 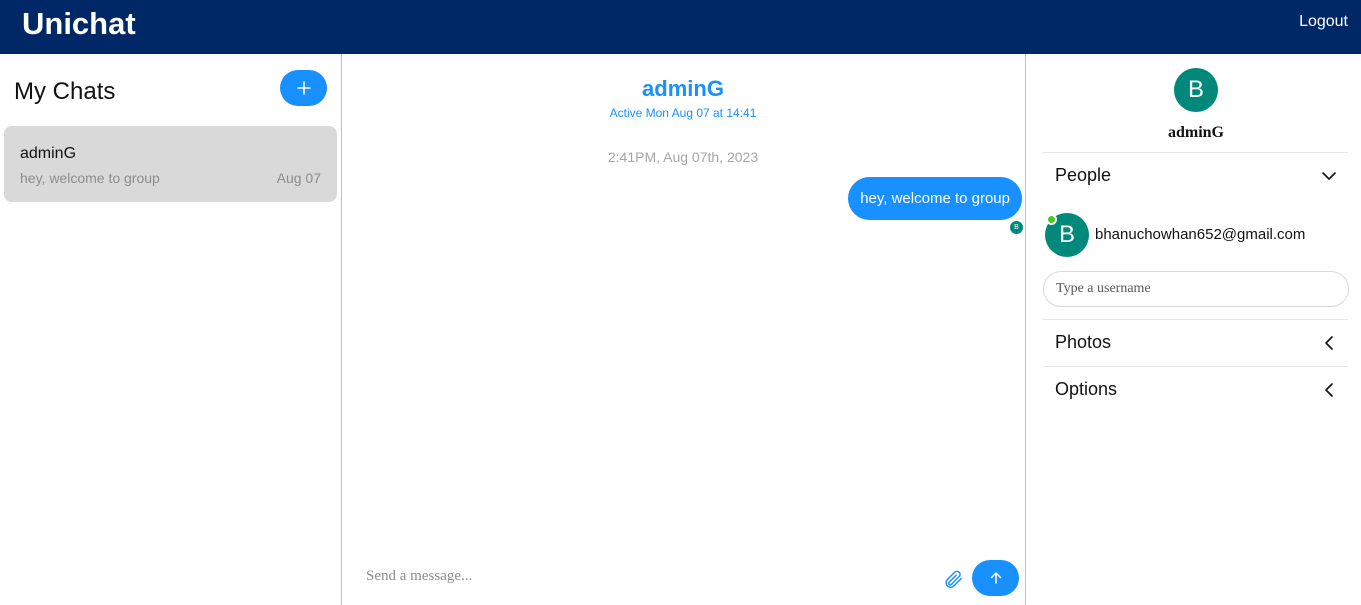 I want to click on message-timestamp: 2:41PM, Aug 07th, 2023, so click(x=683, y=157).